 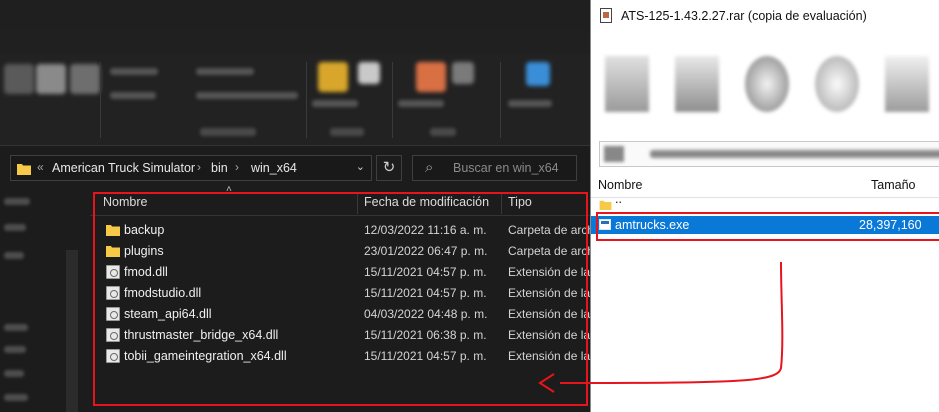 What do you see at coordinates (146, 272) in the screenshot?
I see `file-name: fmod.dll` at bounding box center [146, 272].